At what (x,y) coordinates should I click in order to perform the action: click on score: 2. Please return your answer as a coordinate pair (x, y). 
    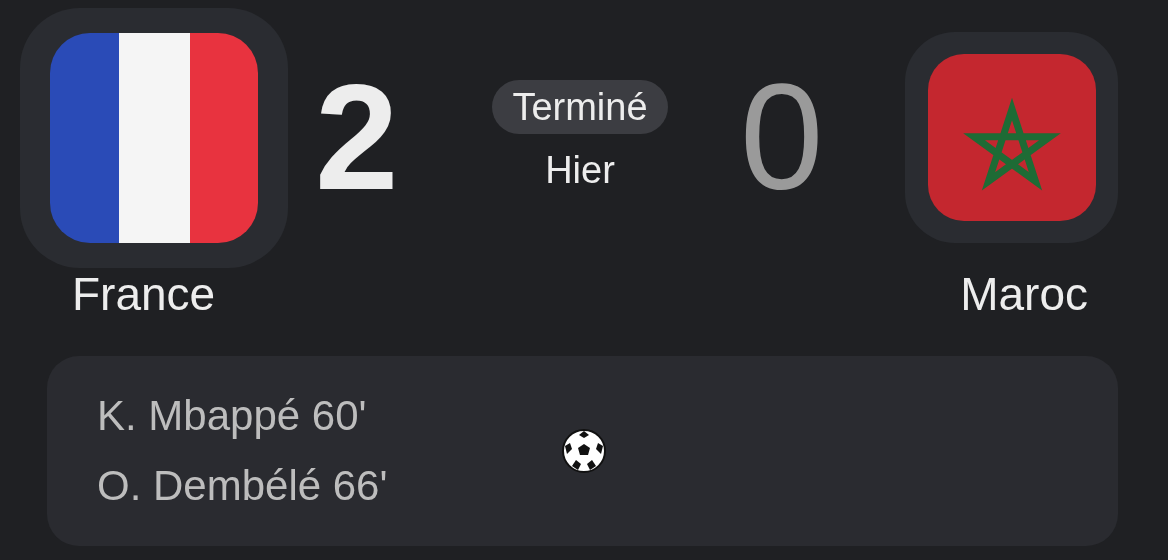
    Looking at the image, I should click on (357, 137).